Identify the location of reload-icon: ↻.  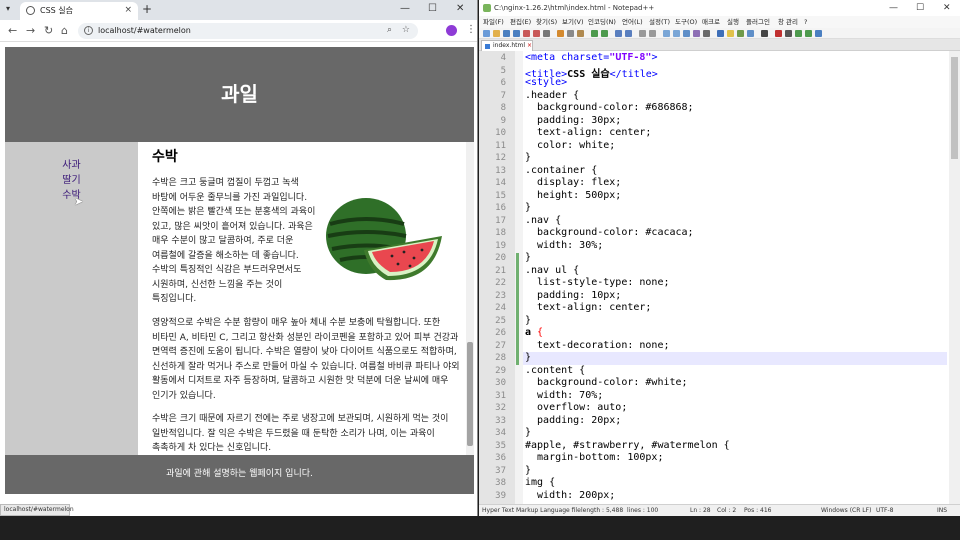
(48, 30).